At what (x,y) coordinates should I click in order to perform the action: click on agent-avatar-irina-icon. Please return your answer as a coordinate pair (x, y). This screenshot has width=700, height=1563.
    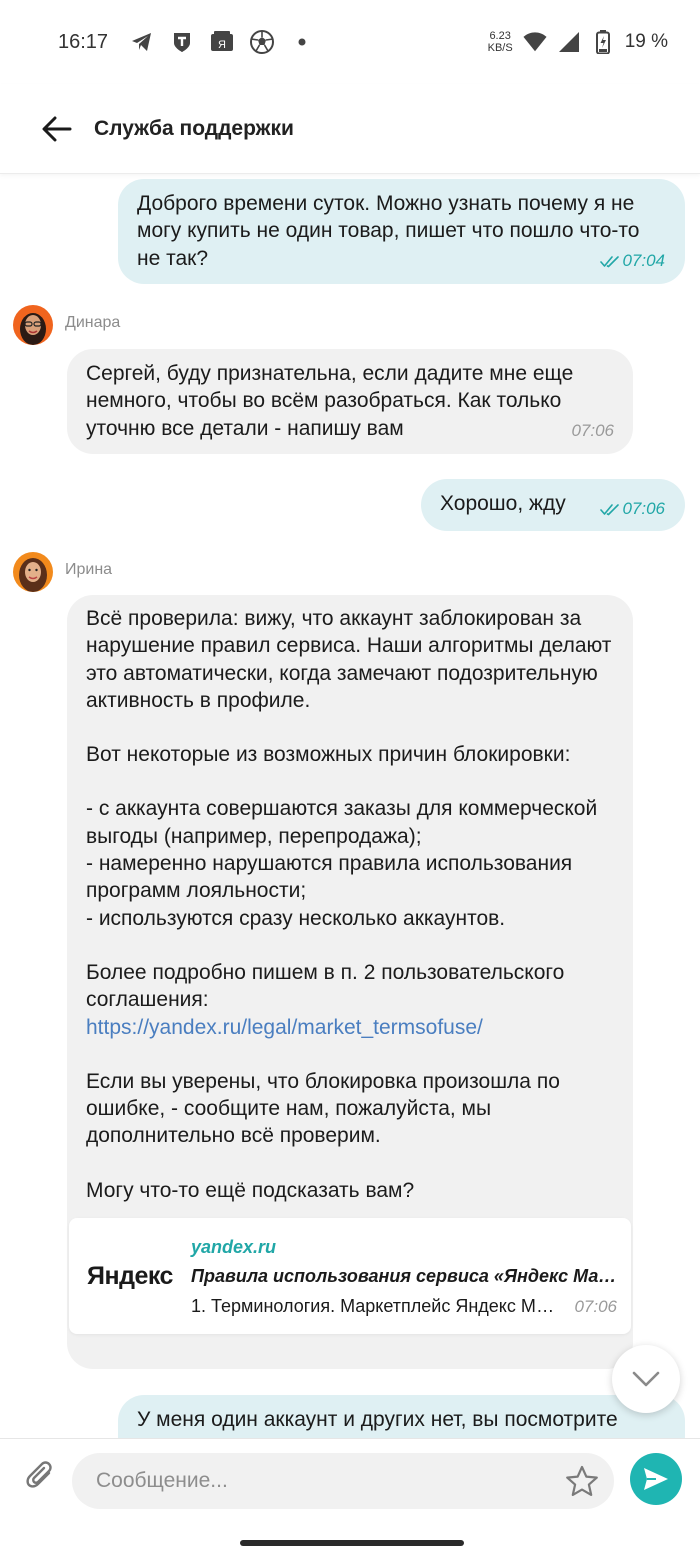
    Looking at the image, I should click on (33, 572).